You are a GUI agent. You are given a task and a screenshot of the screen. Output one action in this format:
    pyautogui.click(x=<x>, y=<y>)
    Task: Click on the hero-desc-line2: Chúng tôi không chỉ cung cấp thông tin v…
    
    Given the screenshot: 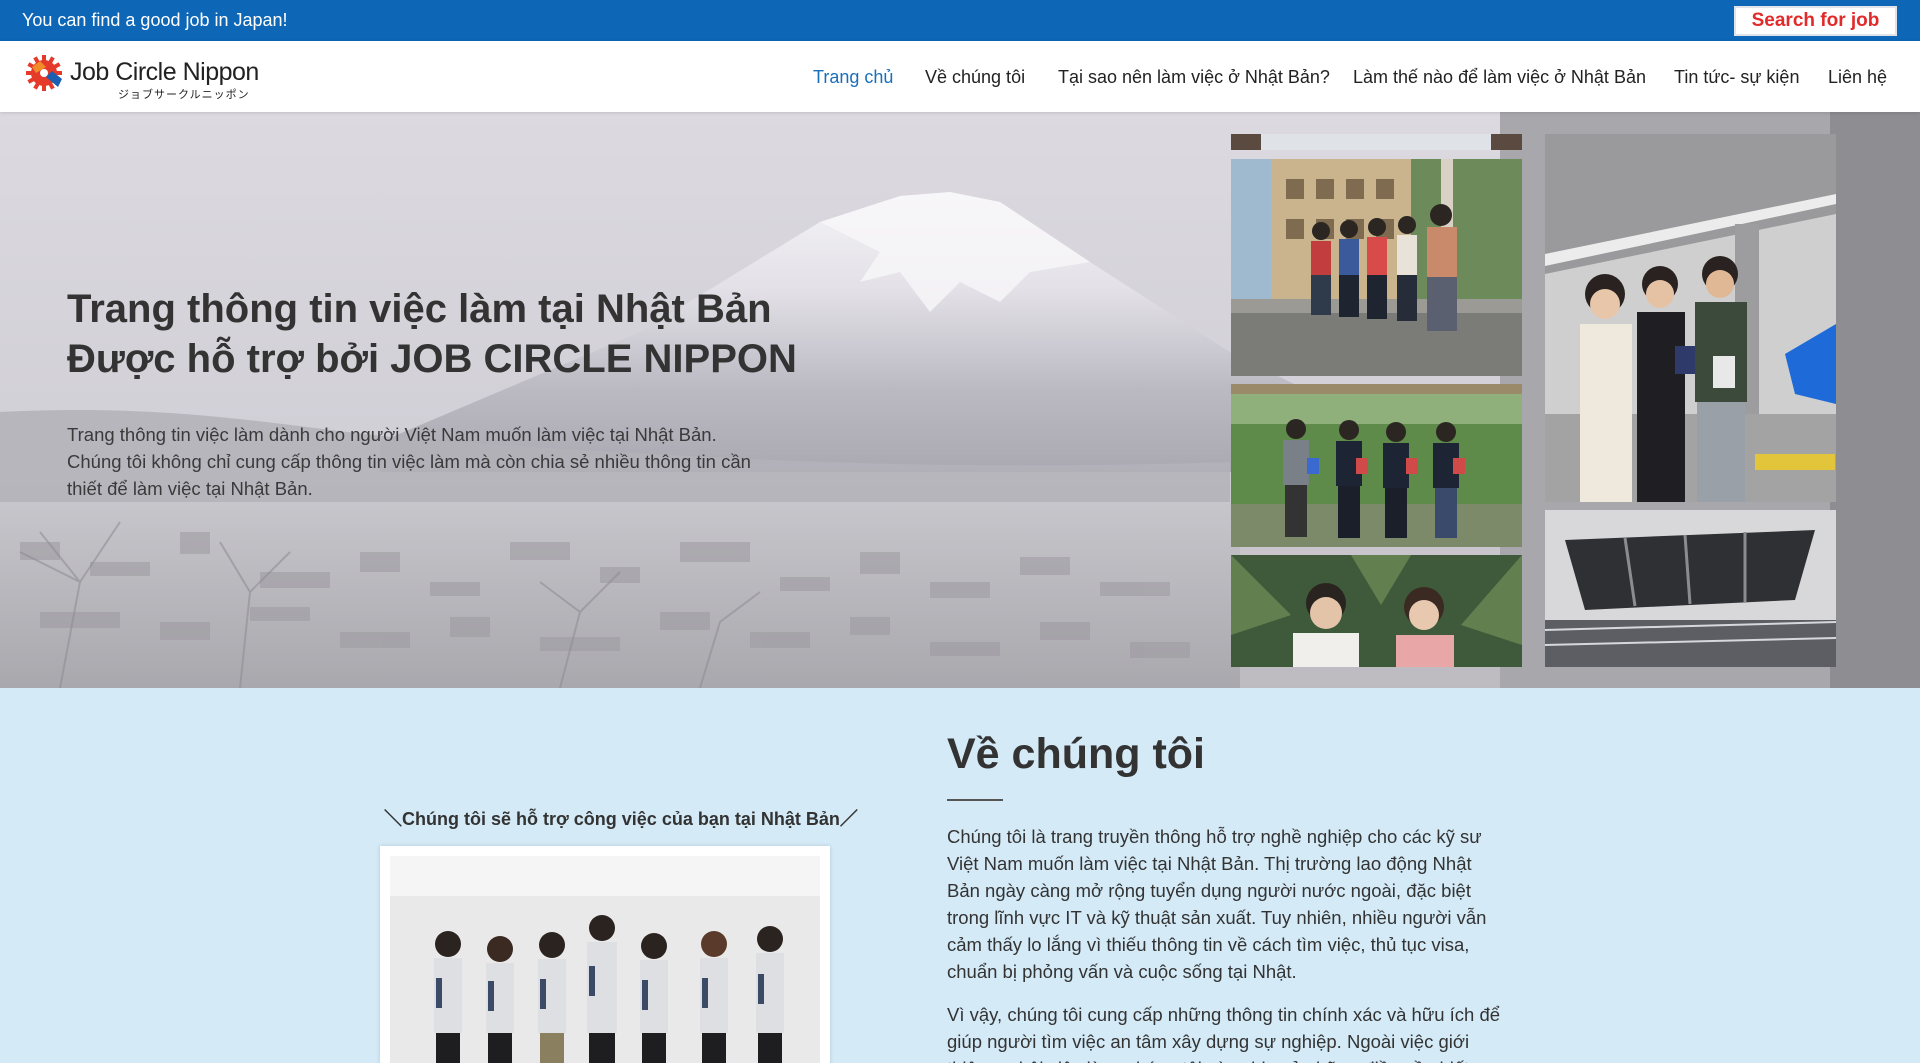 What is the action you would take?
    pyautogui.click(x=409, y=461)
    